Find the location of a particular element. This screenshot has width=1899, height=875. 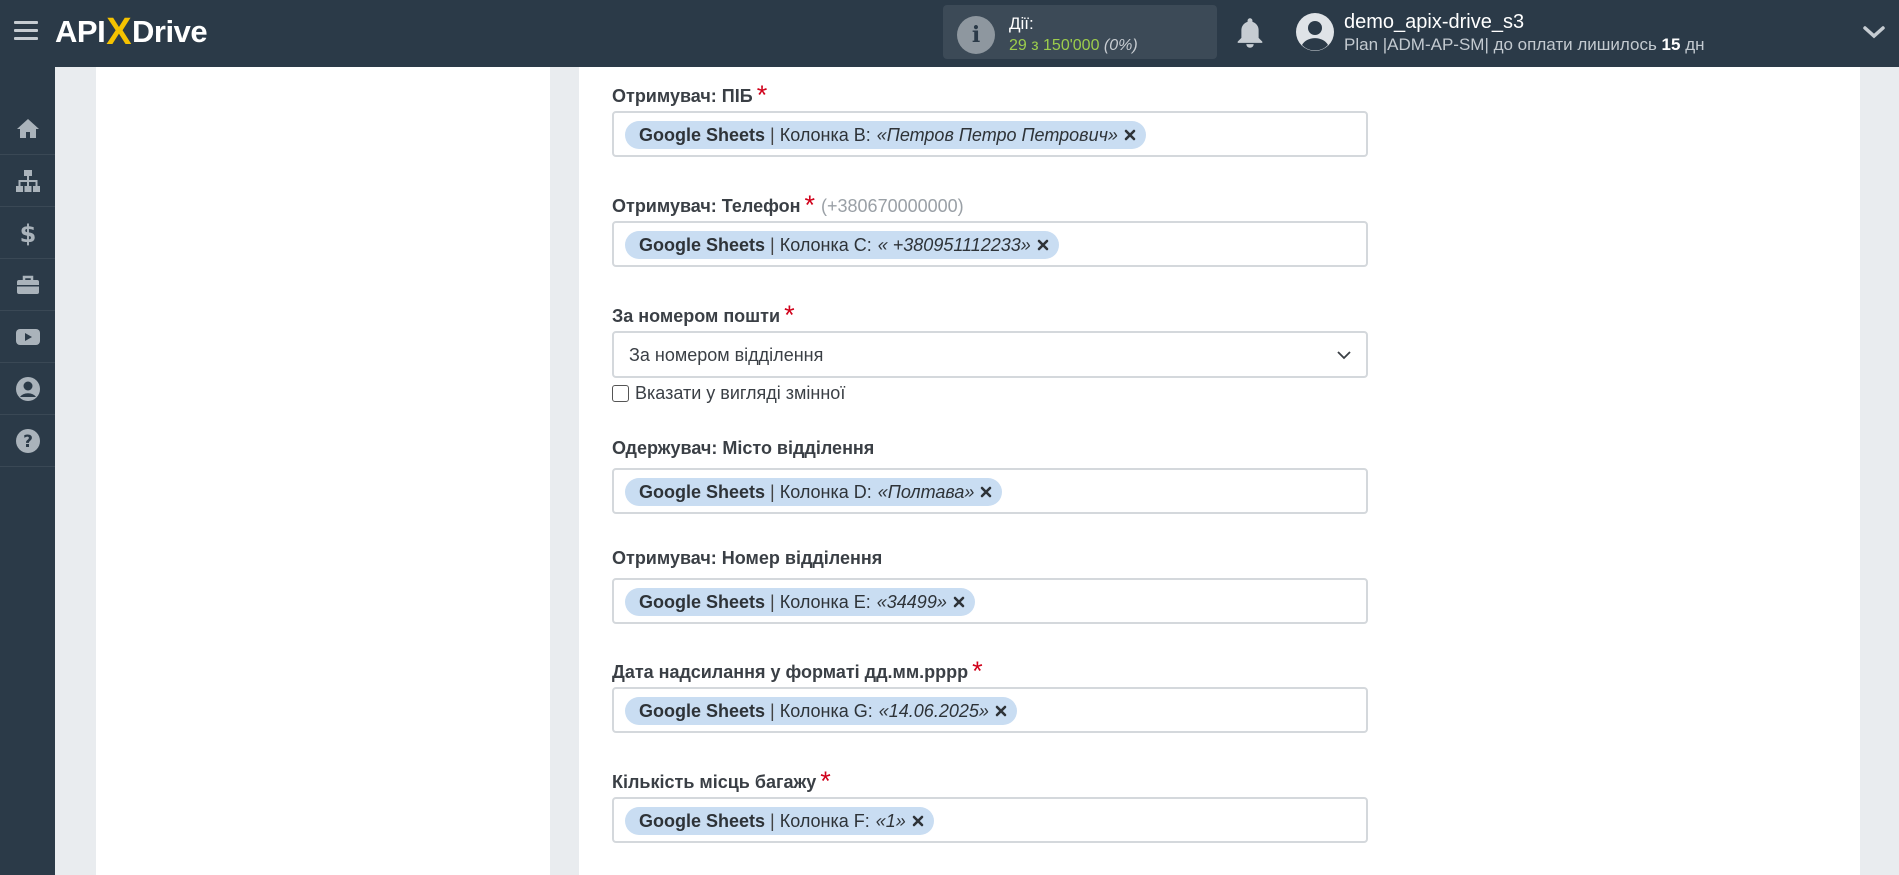

sitemap-icon is located at coordinates (27, 180).